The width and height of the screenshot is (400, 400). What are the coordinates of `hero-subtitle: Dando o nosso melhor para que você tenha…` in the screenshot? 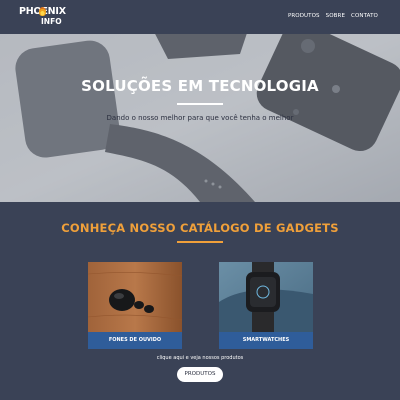 It's located at (200, 118).